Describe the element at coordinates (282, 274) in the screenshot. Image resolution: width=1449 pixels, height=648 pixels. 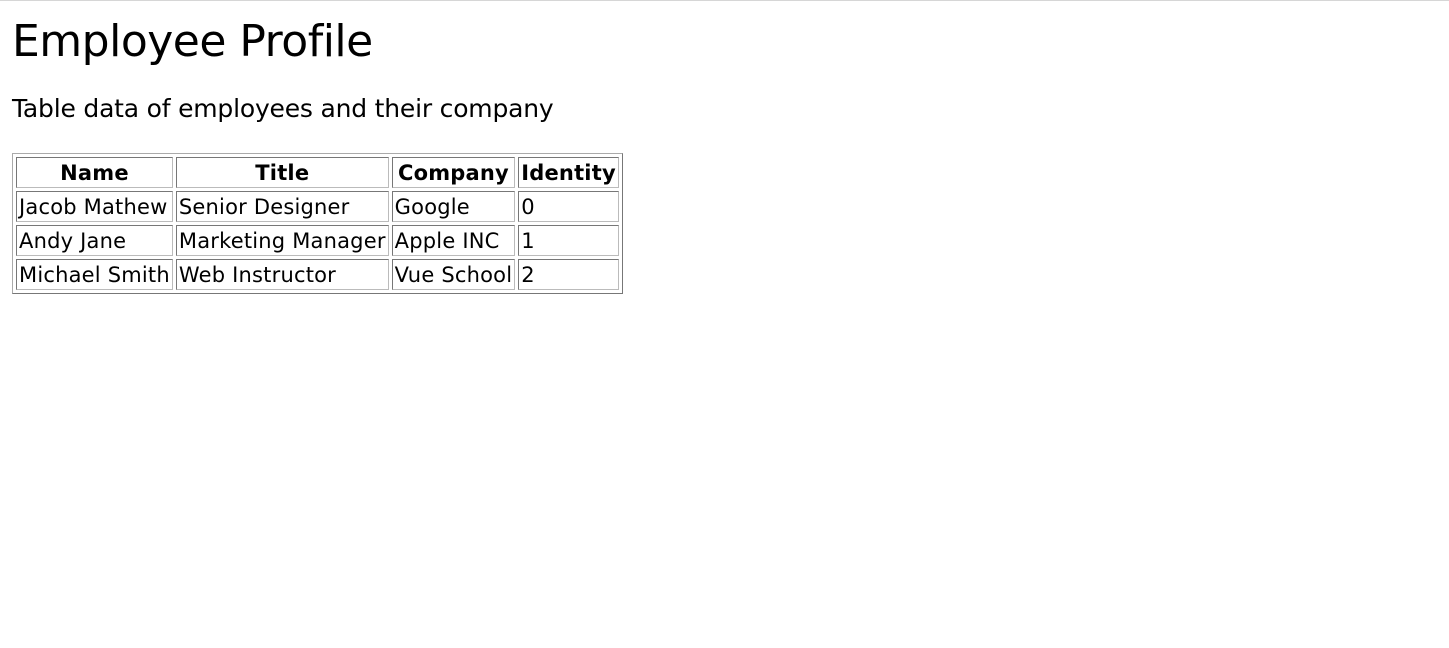
I see `cell-title: Web Instructor` at that location.